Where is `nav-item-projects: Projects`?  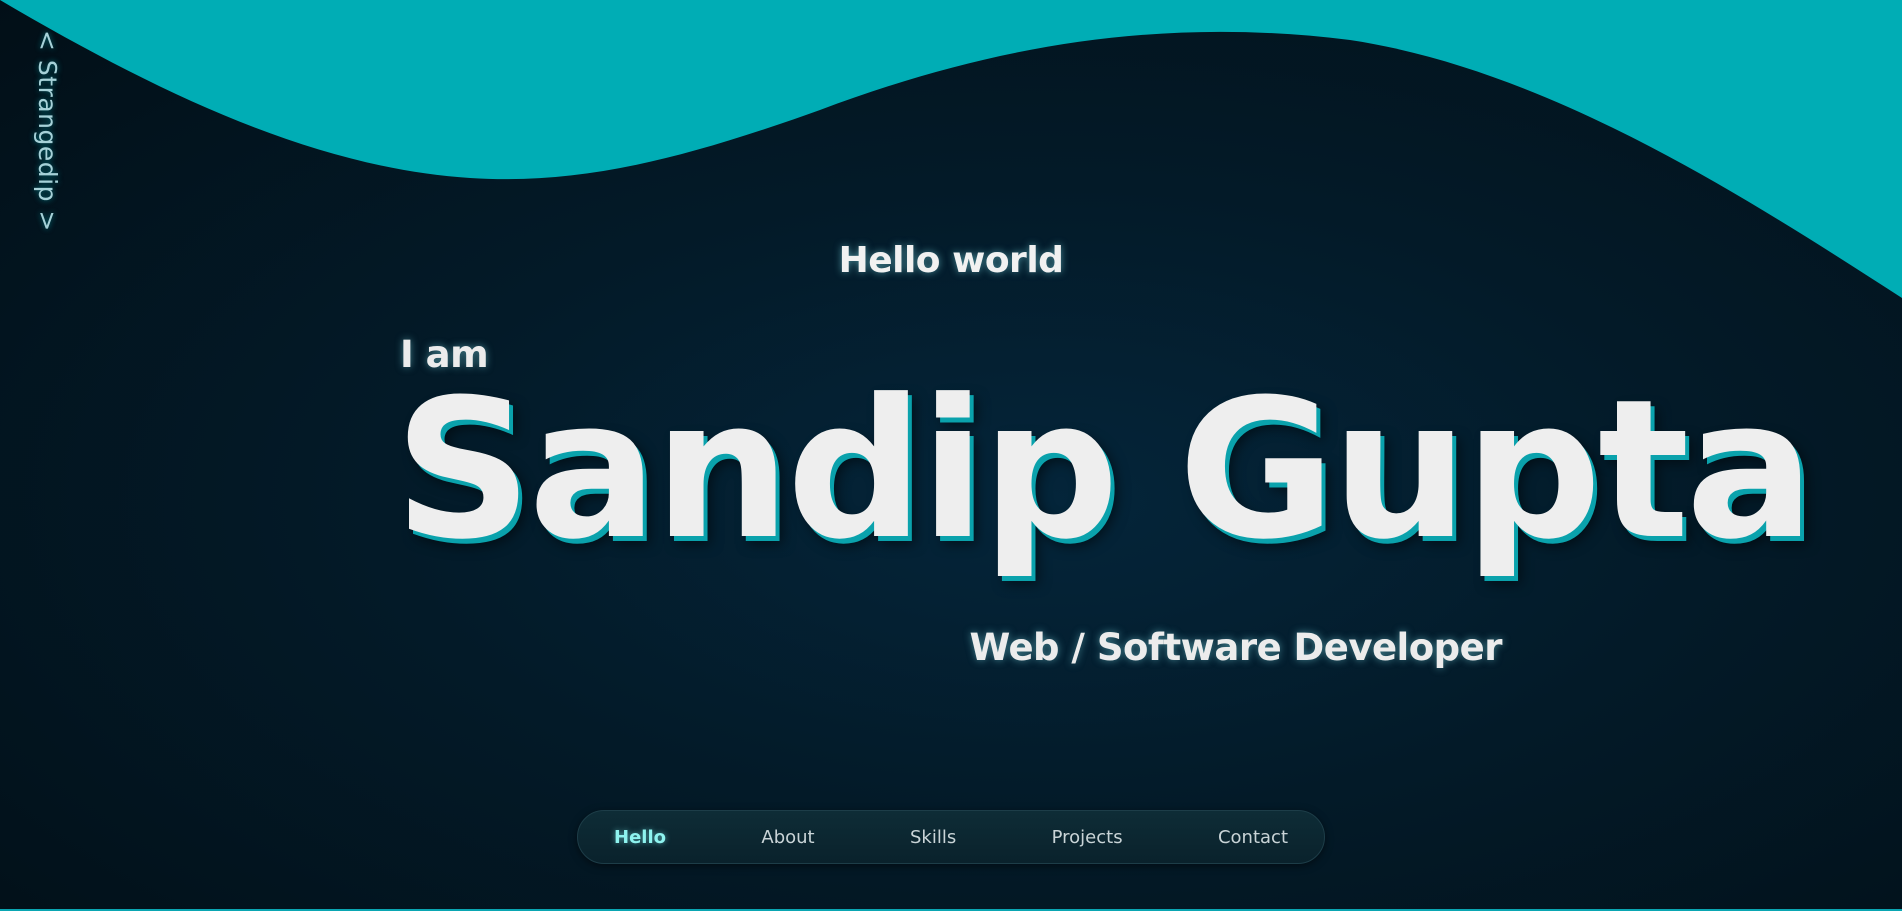 nav-item-projects: Projects is located at coordinates (1087, 837).